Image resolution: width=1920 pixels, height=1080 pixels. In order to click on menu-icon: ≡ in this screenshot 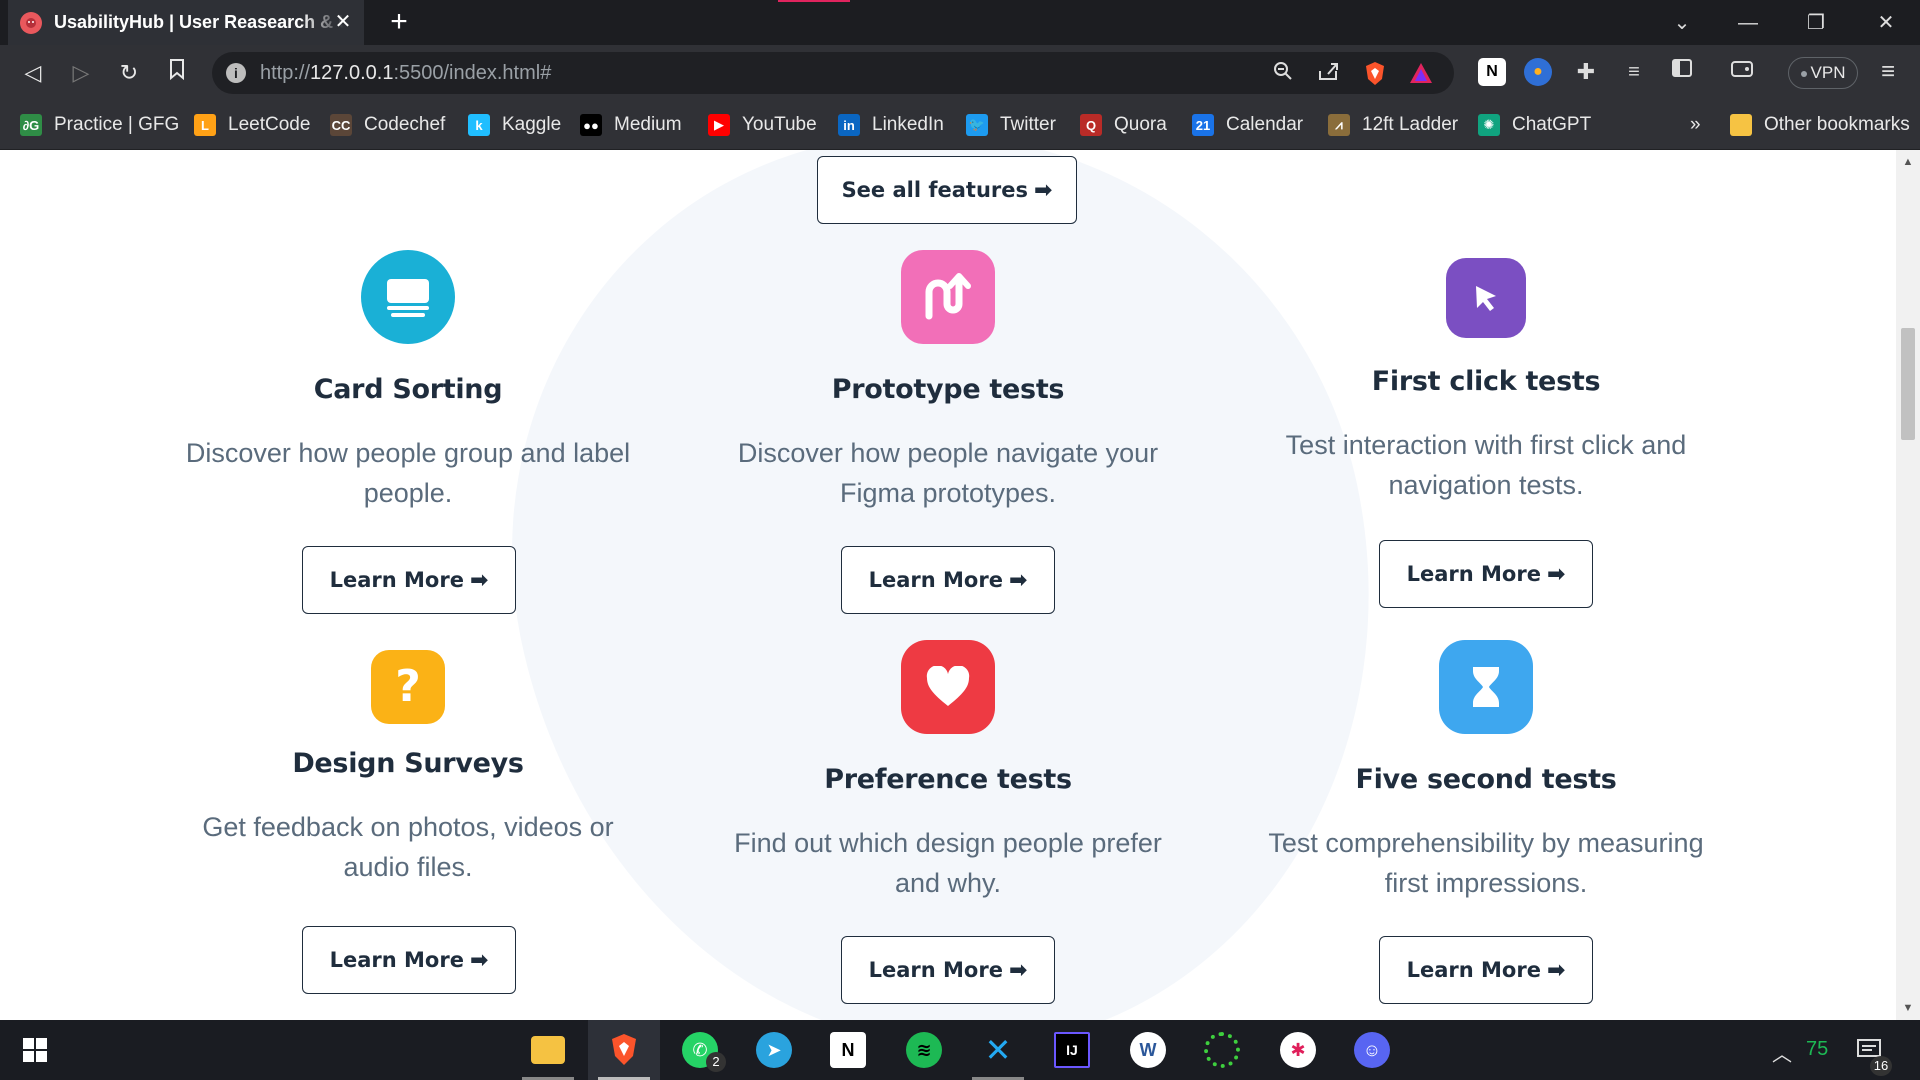, I will do `click(1888, 72)`.